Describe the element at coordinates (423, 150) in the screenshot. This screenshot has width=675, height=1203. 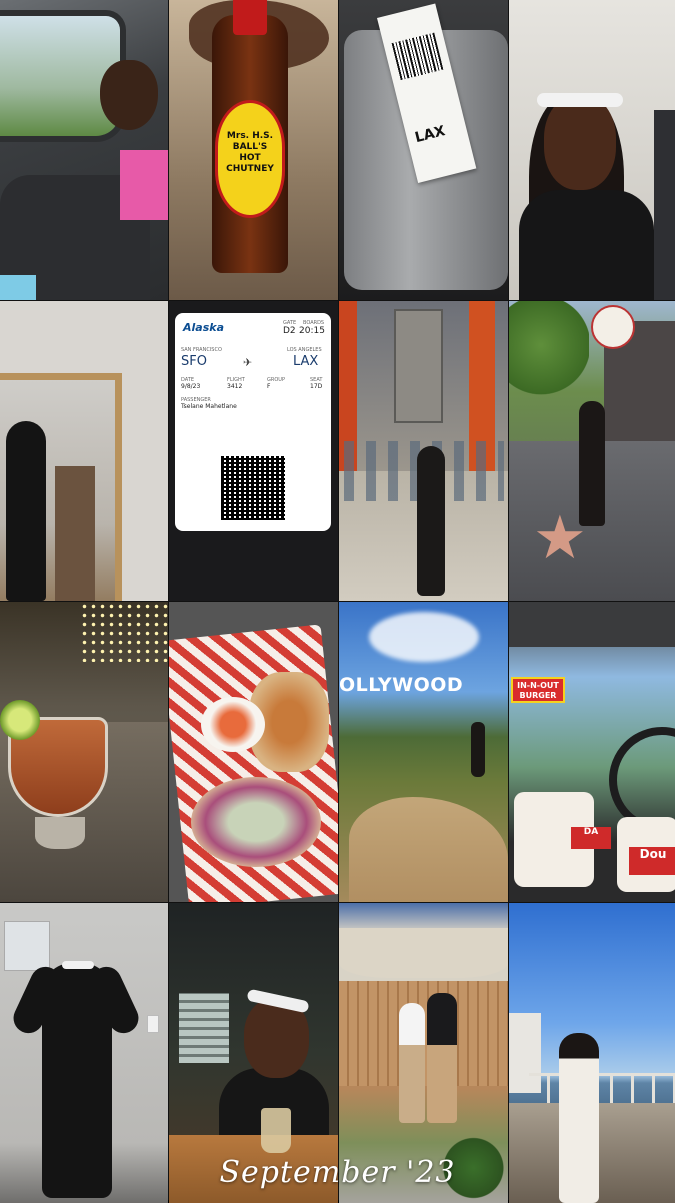
I see `tile-luggage-tag: LAX` at that location.